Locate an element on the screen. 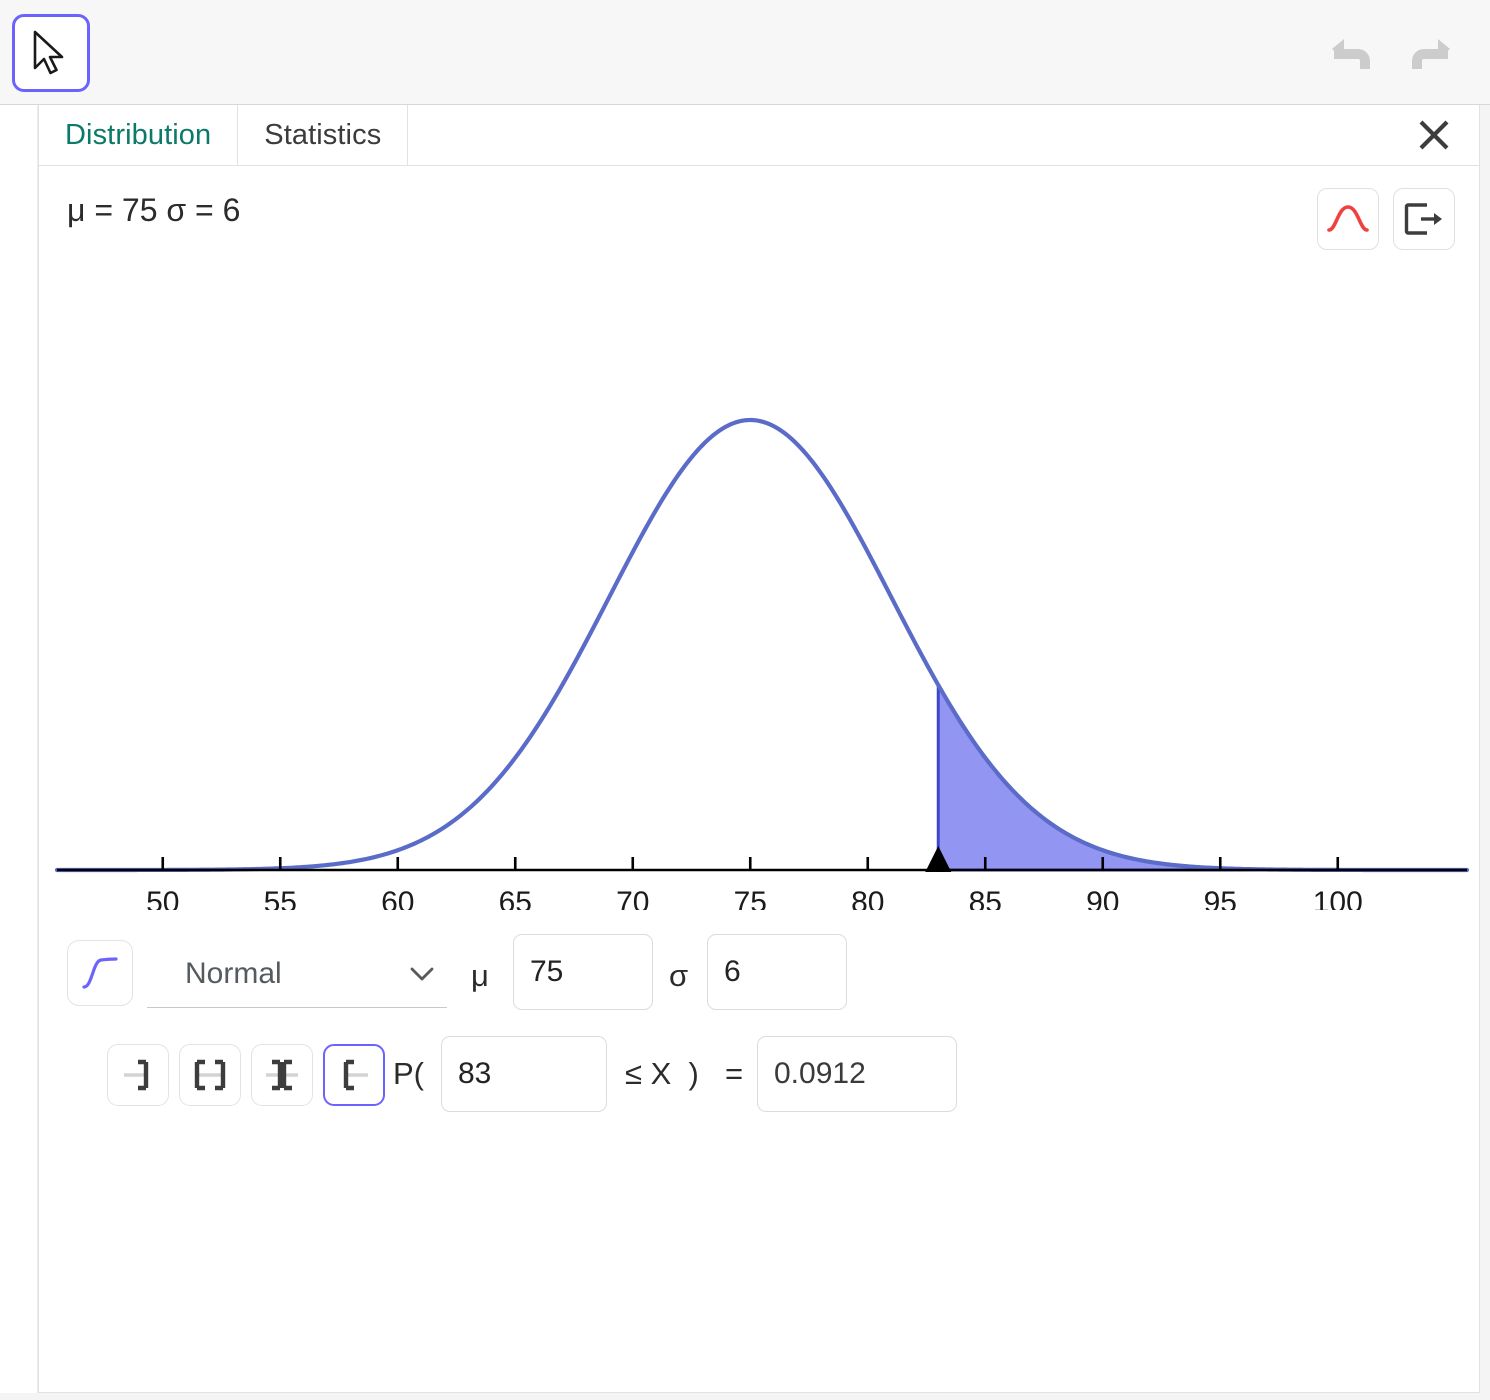 The image size is (1490, 1400). pointer-tool-button is located at coordinates (51, 53).